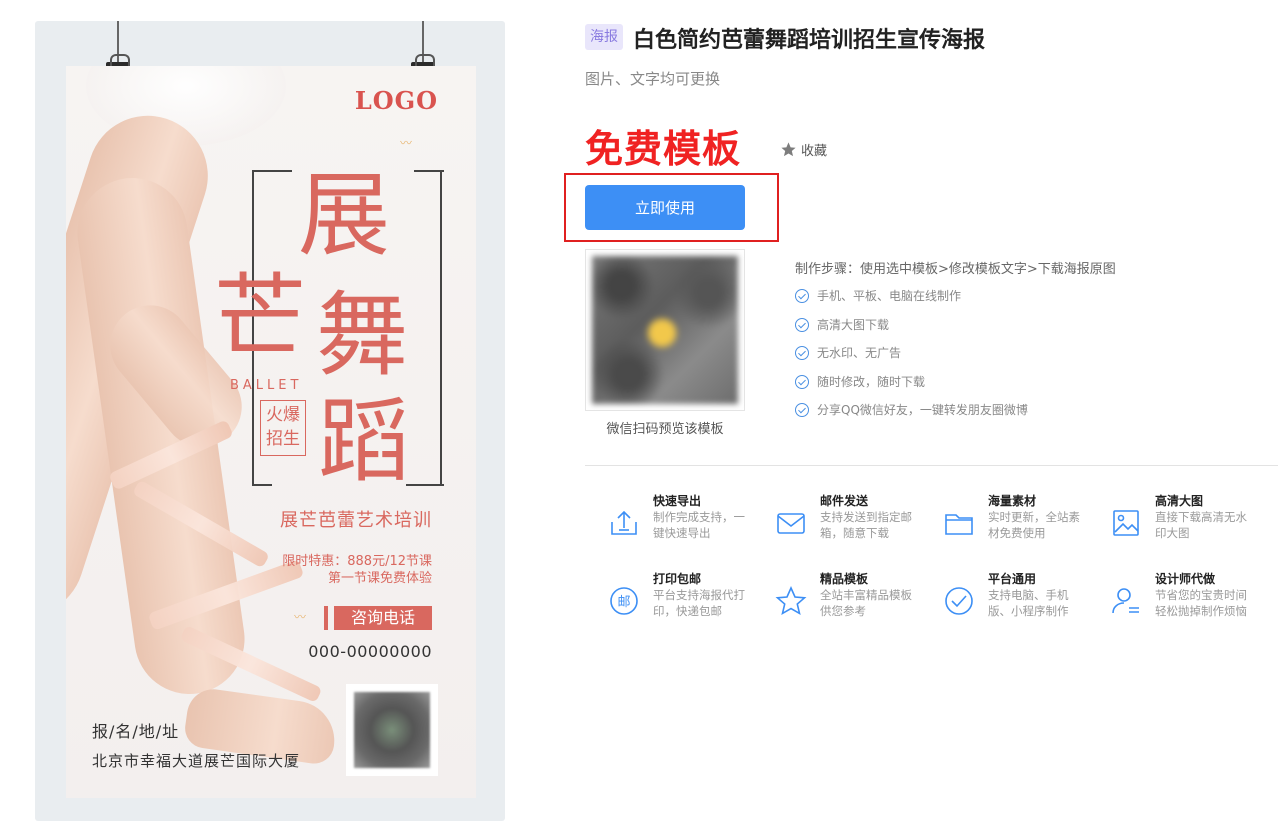 Image resolution: width=1278 pixels, height=827 pixels. Describe the element at coordinates (1012, 579) in the screenshot. I see `feature-title: 平台通用` at that location.